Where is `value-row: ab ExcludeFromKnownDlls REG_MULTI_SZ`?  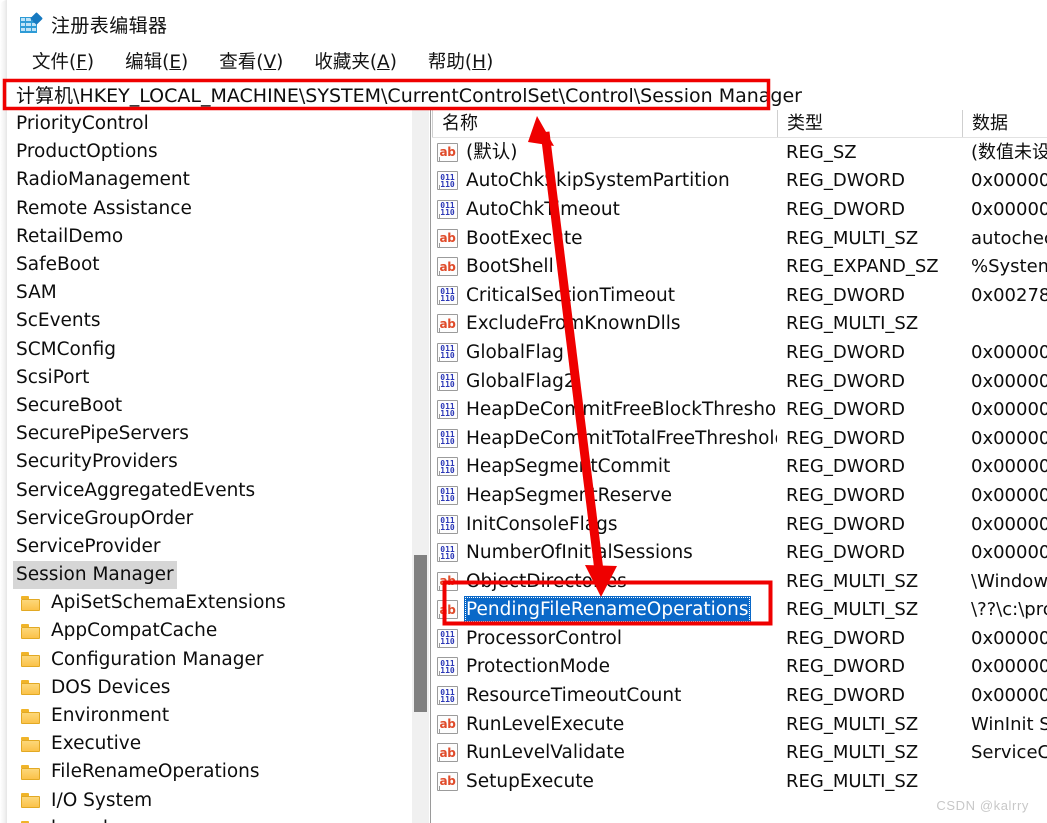
value-row: ab ExcludeFromKnownDlls REG_MULTI_SZ is located at coordinates (739, 324).